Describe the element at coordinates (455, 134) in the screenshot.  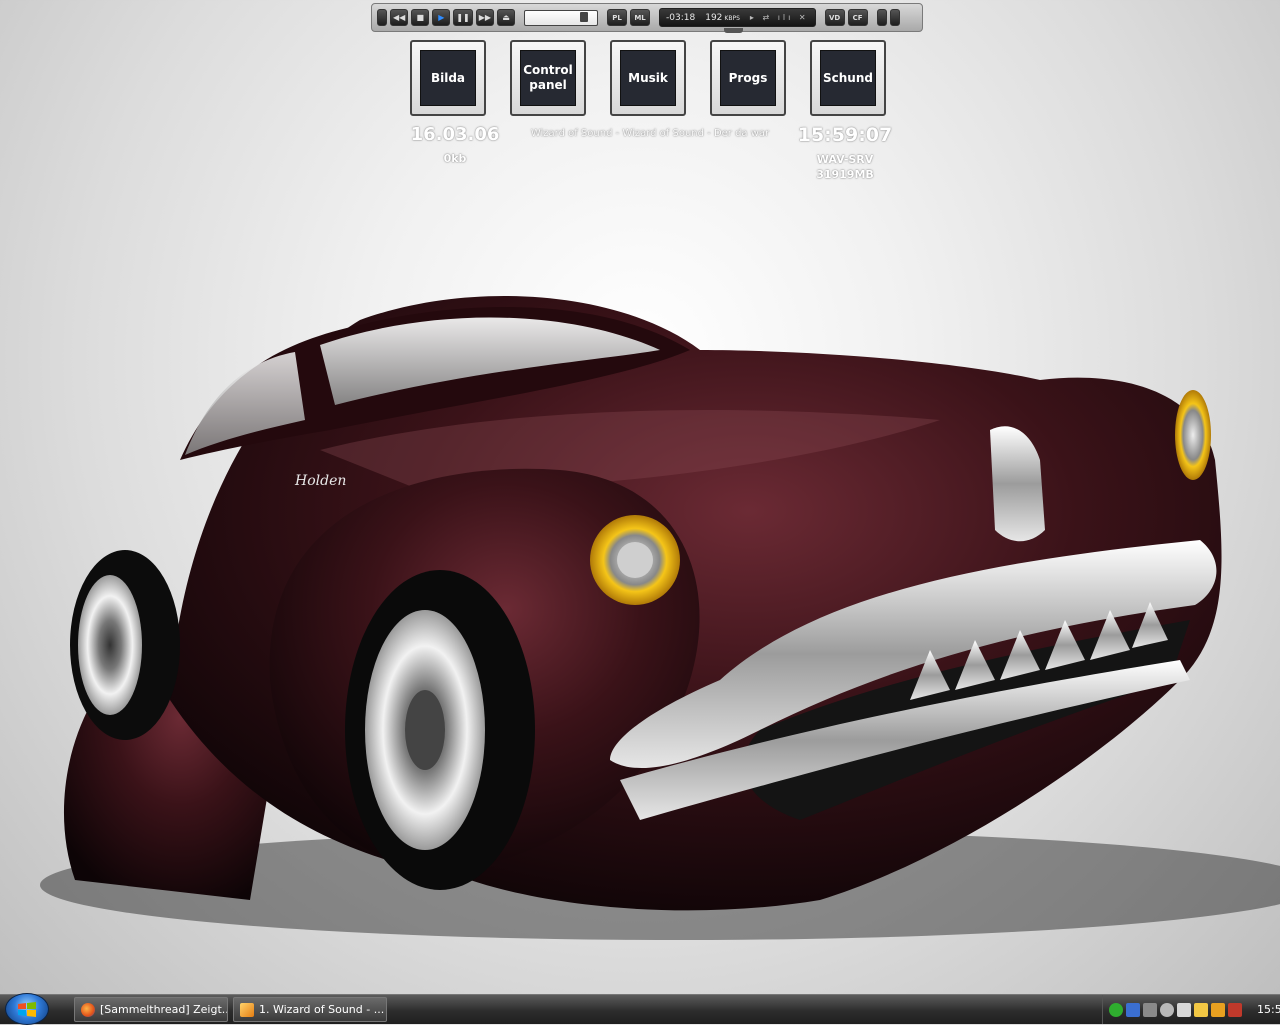
I see `date-widget: 16.03.06` at that location.